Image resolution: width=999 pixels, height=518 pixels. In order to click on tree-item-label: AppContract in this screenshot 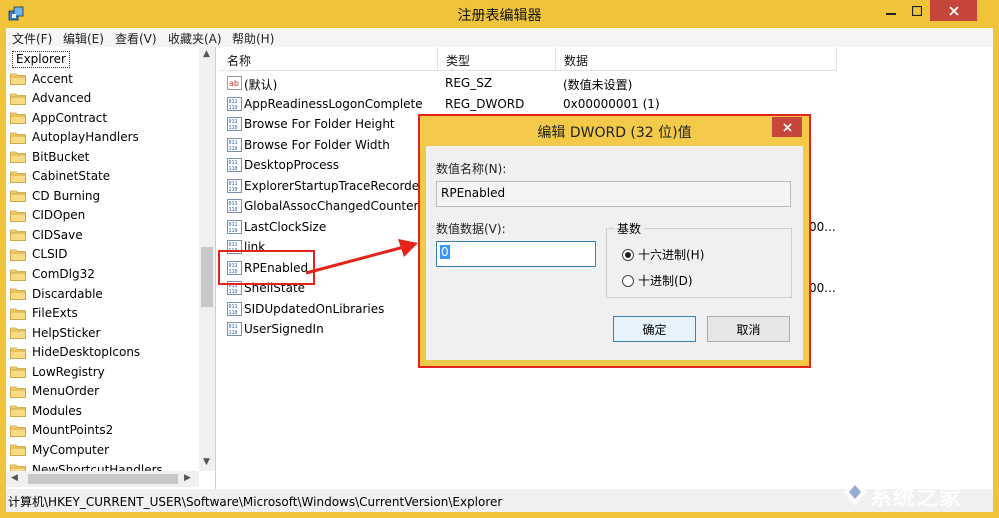, I will do `click(70, 117)`.